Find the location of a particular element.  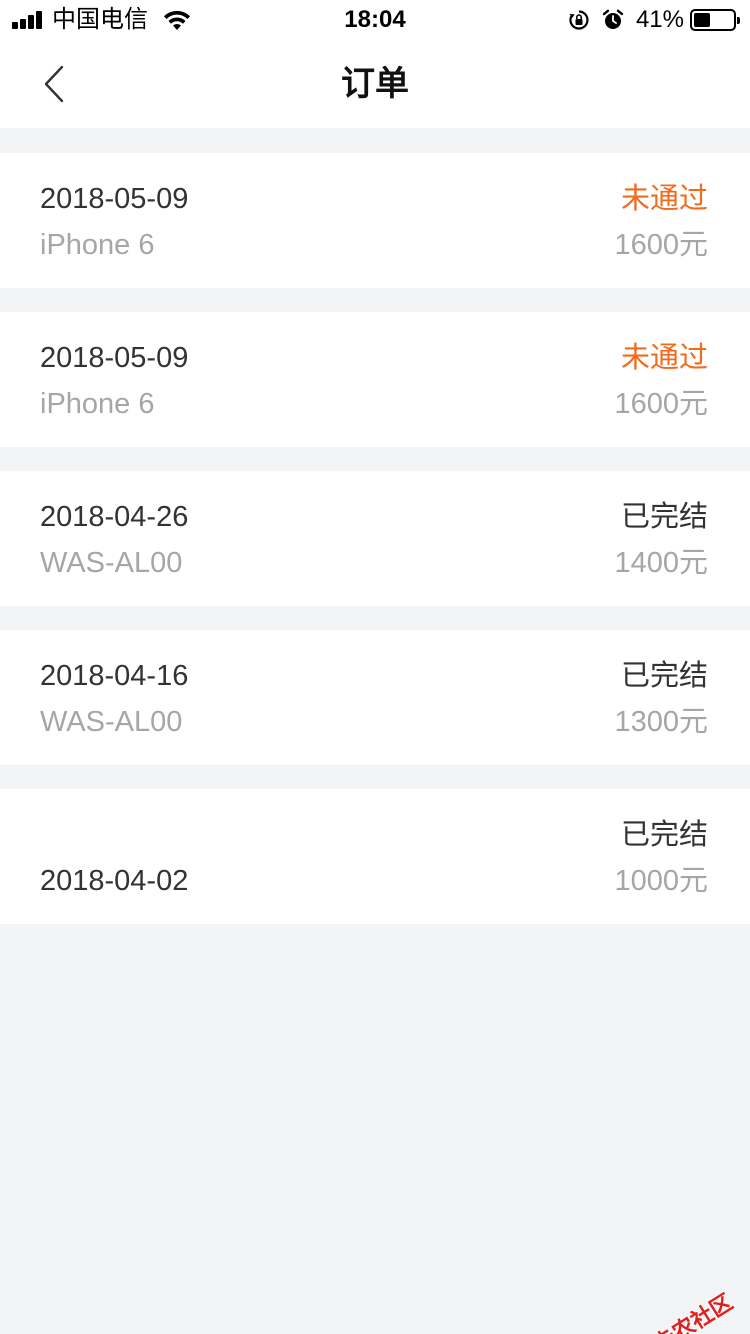

order-date: 2018-04-16 is located at coordinates (114, 676).